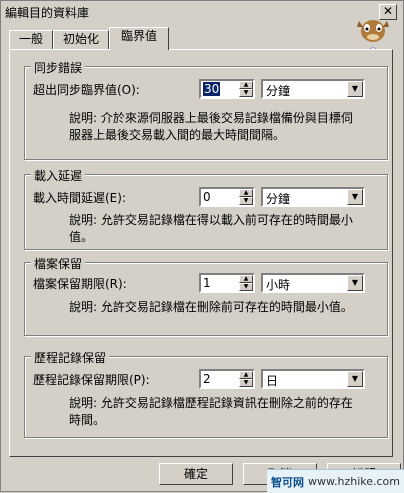  What do you see at coordinates (58, 67) in the screenshot?
I see `group-sync-error-legend: 同步錯誤` at bounding box center [58, 67].